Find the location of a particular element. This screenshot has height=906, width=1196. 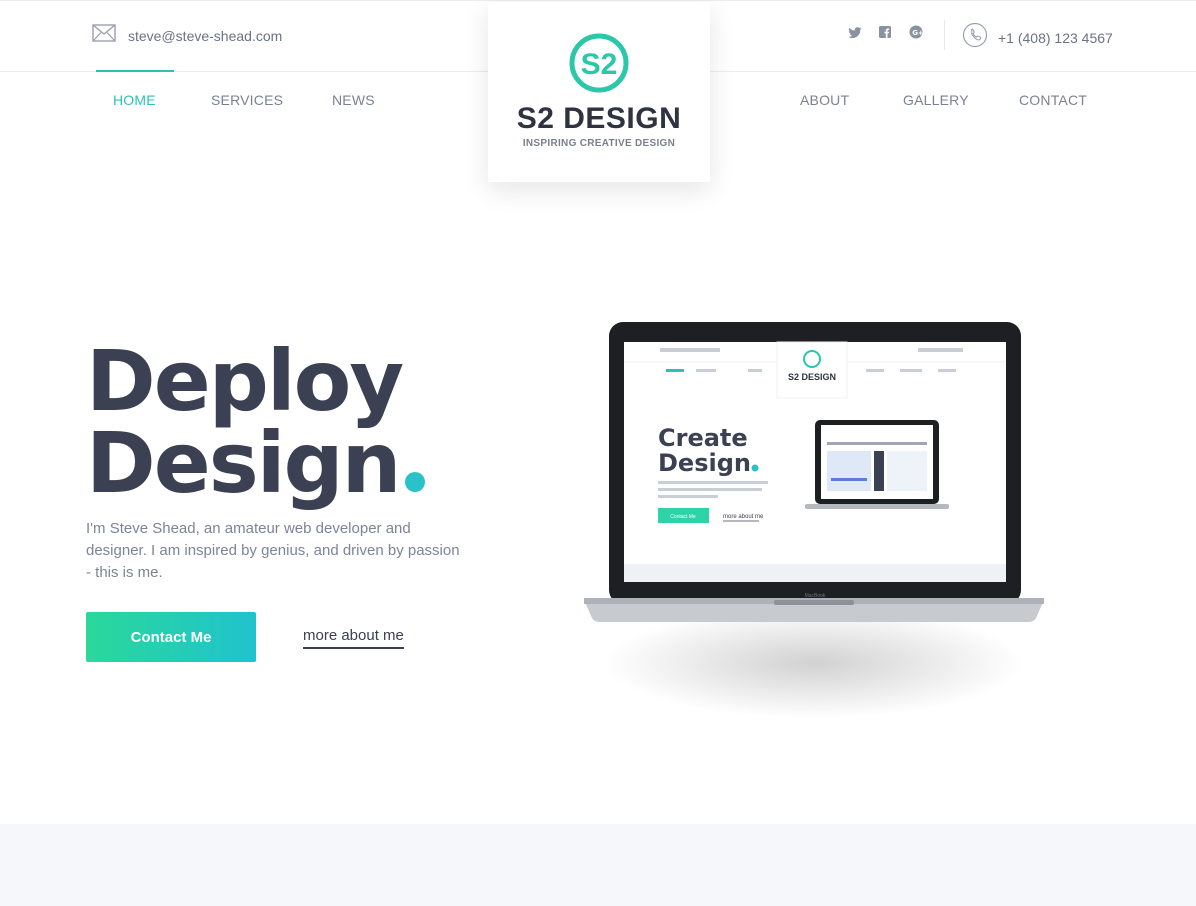

next-section-band is located at coordinates (598, 865).